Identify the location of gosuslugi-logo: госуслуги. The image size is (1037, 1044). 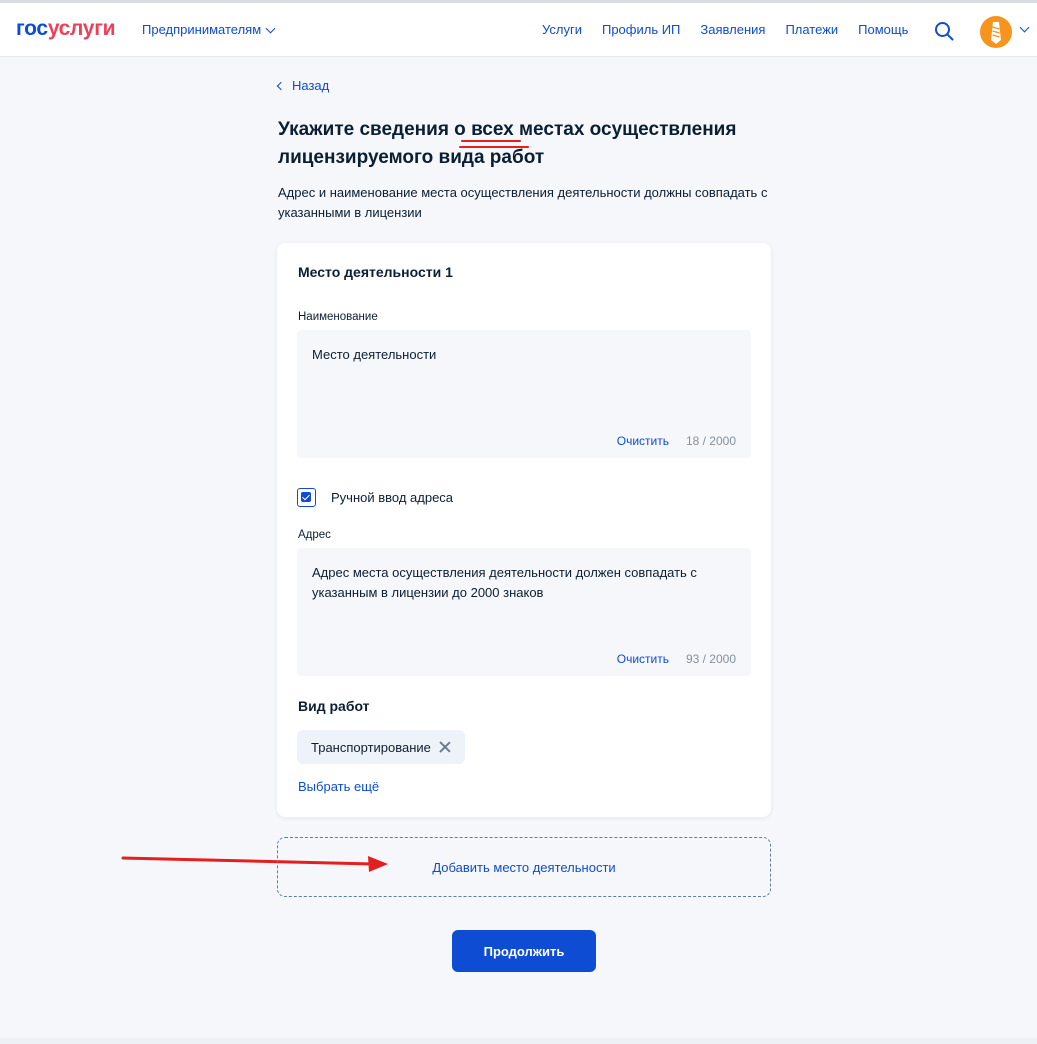
(66, 29).